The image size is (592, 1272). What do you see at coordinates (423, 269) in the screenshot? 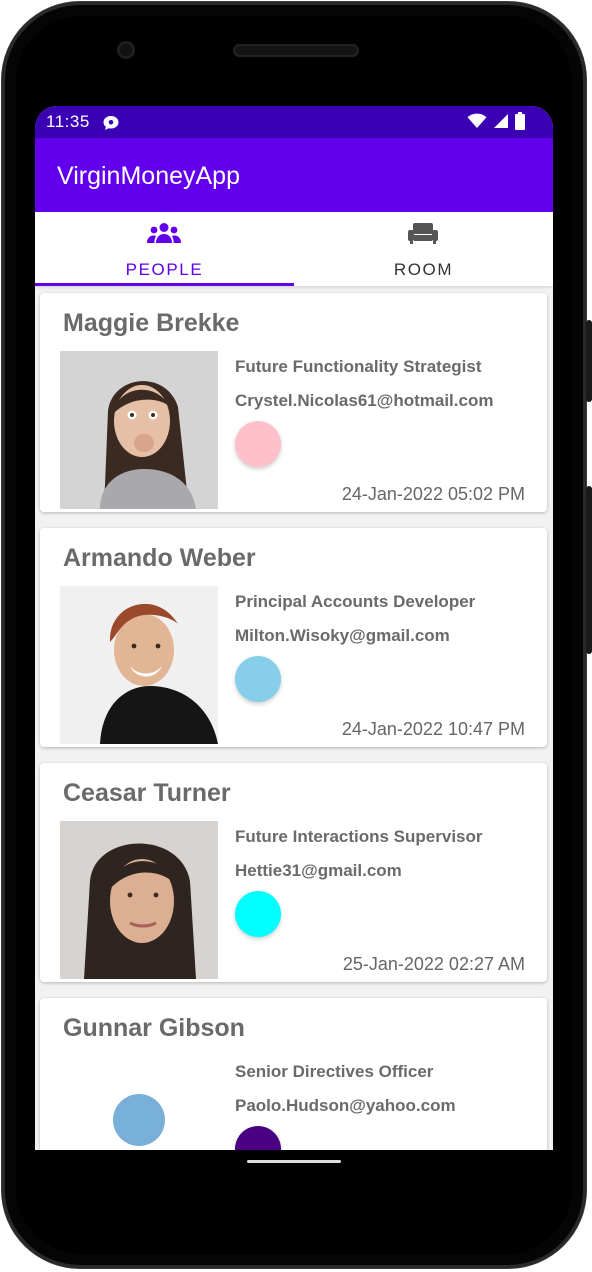
I see `tab-room-label: ROOM` at bounding box center [423, 269].